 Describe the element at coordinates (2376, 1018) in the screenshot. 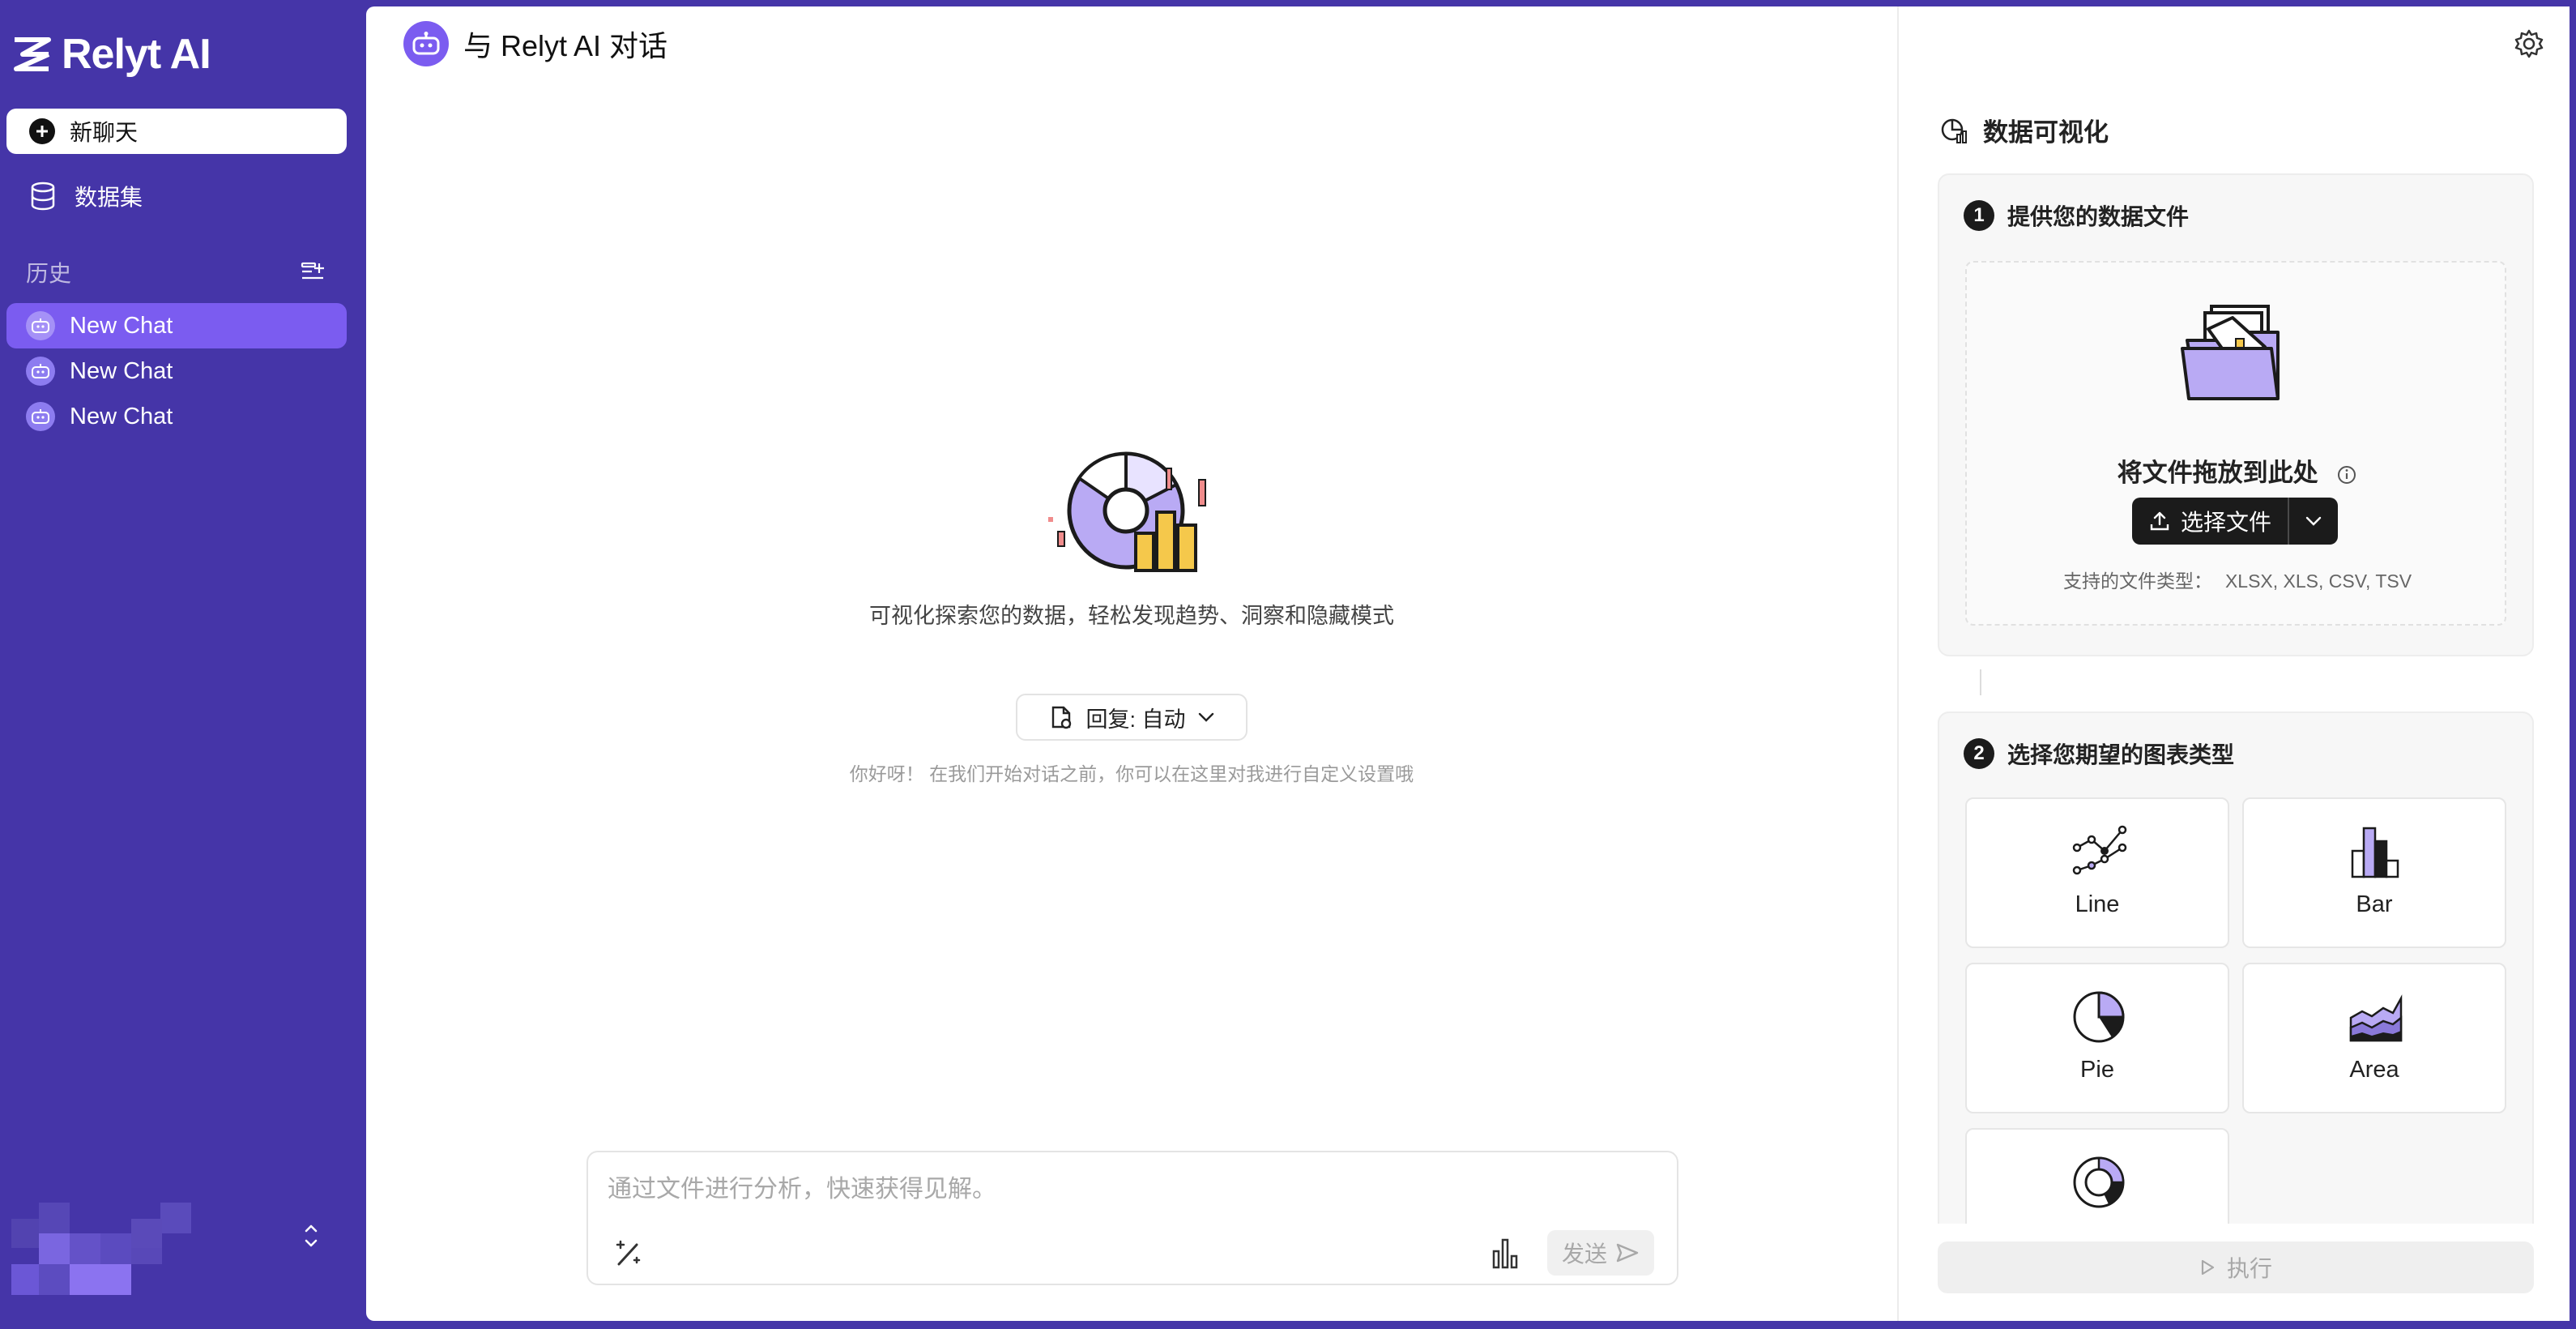

I see `area-chart-icon` at that location.